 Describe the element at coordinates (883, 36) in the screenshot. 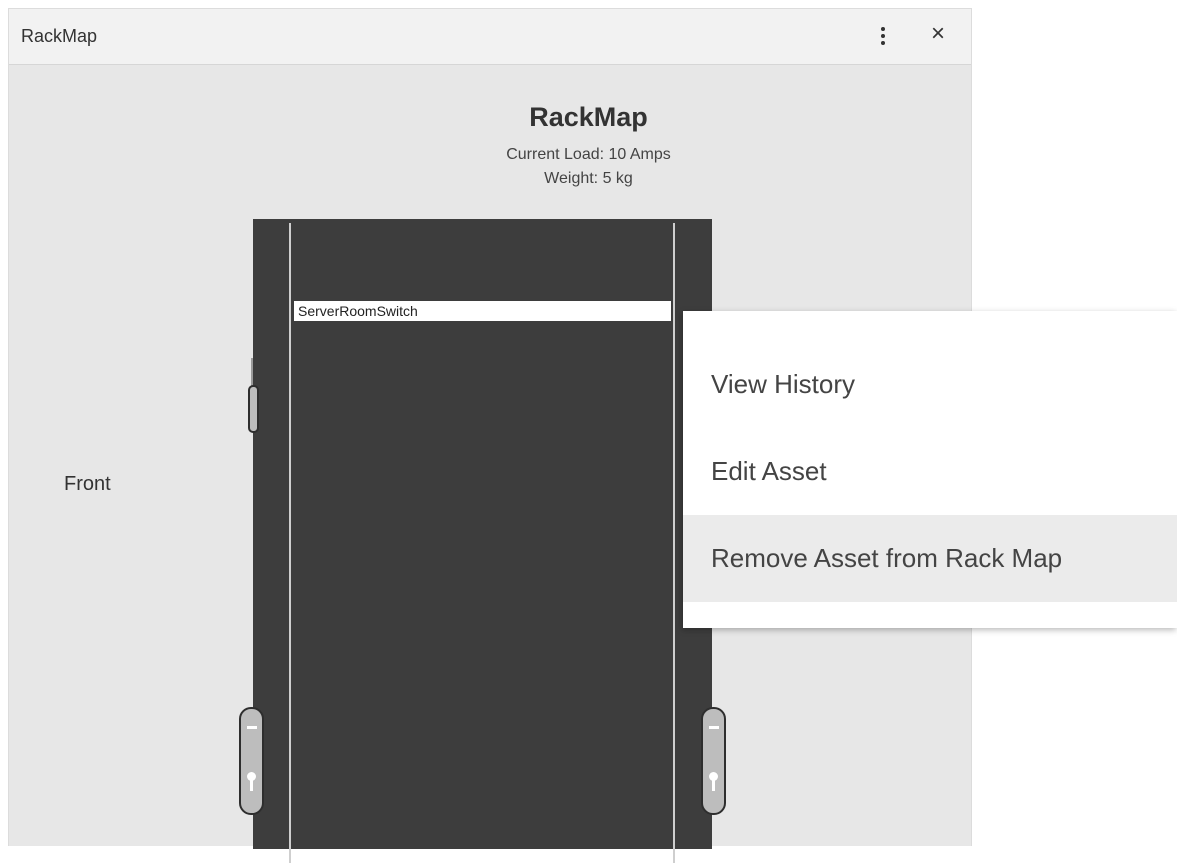

I see `more-options-icon` at that location.